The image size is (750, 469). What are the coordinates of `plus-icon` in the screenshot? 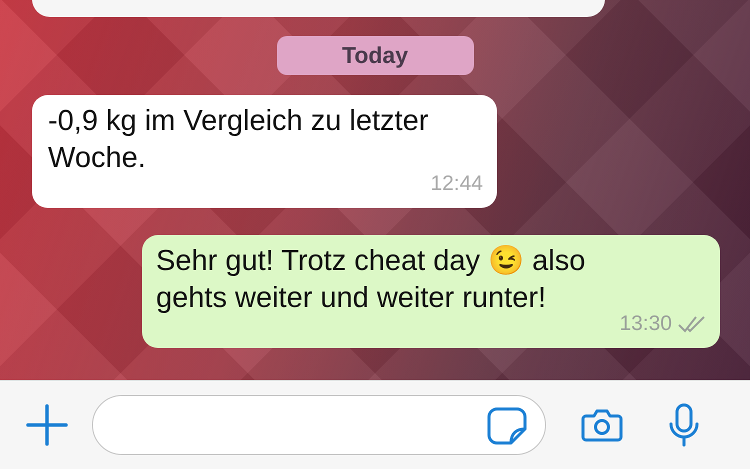 It's located at (47, 425).